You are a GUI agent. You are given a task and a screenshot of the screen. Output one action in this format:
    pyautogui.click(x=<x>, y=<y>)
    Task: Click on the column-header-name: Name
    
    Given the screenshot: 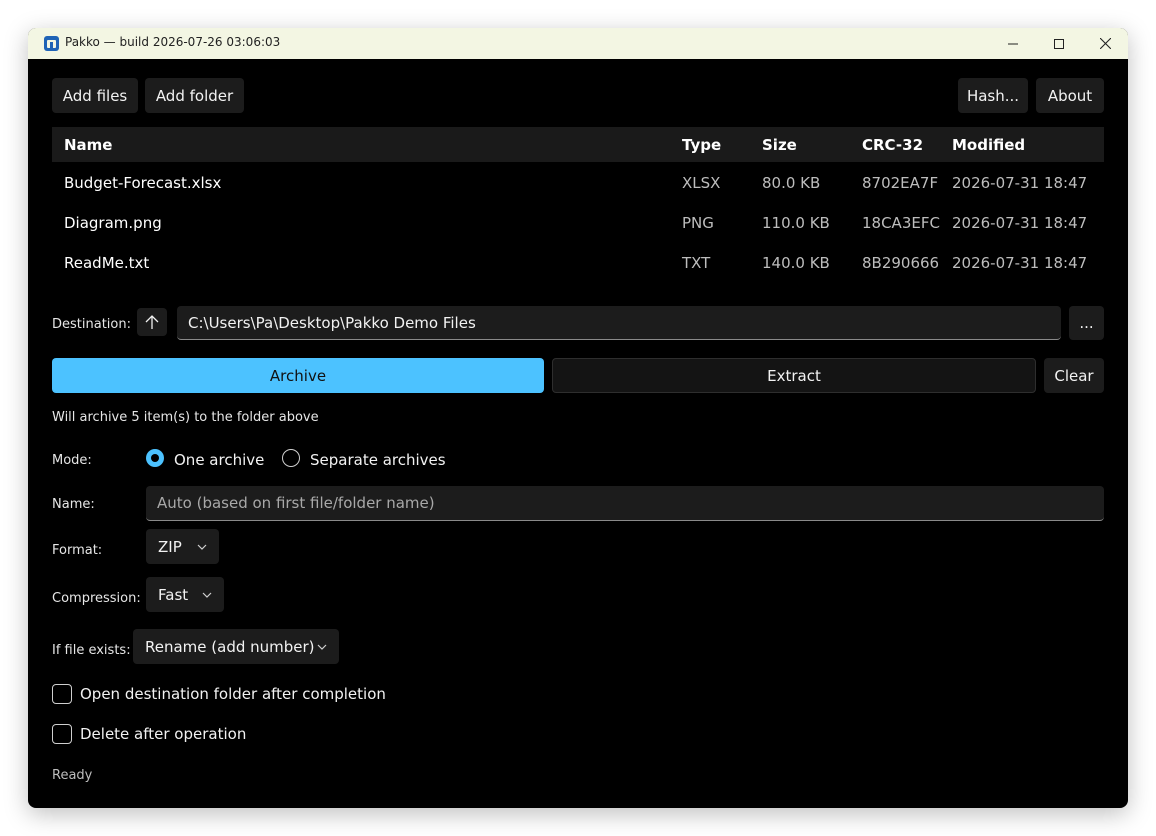 What is the action you would take?
    pyautogui.click(x=88, y=145)
    